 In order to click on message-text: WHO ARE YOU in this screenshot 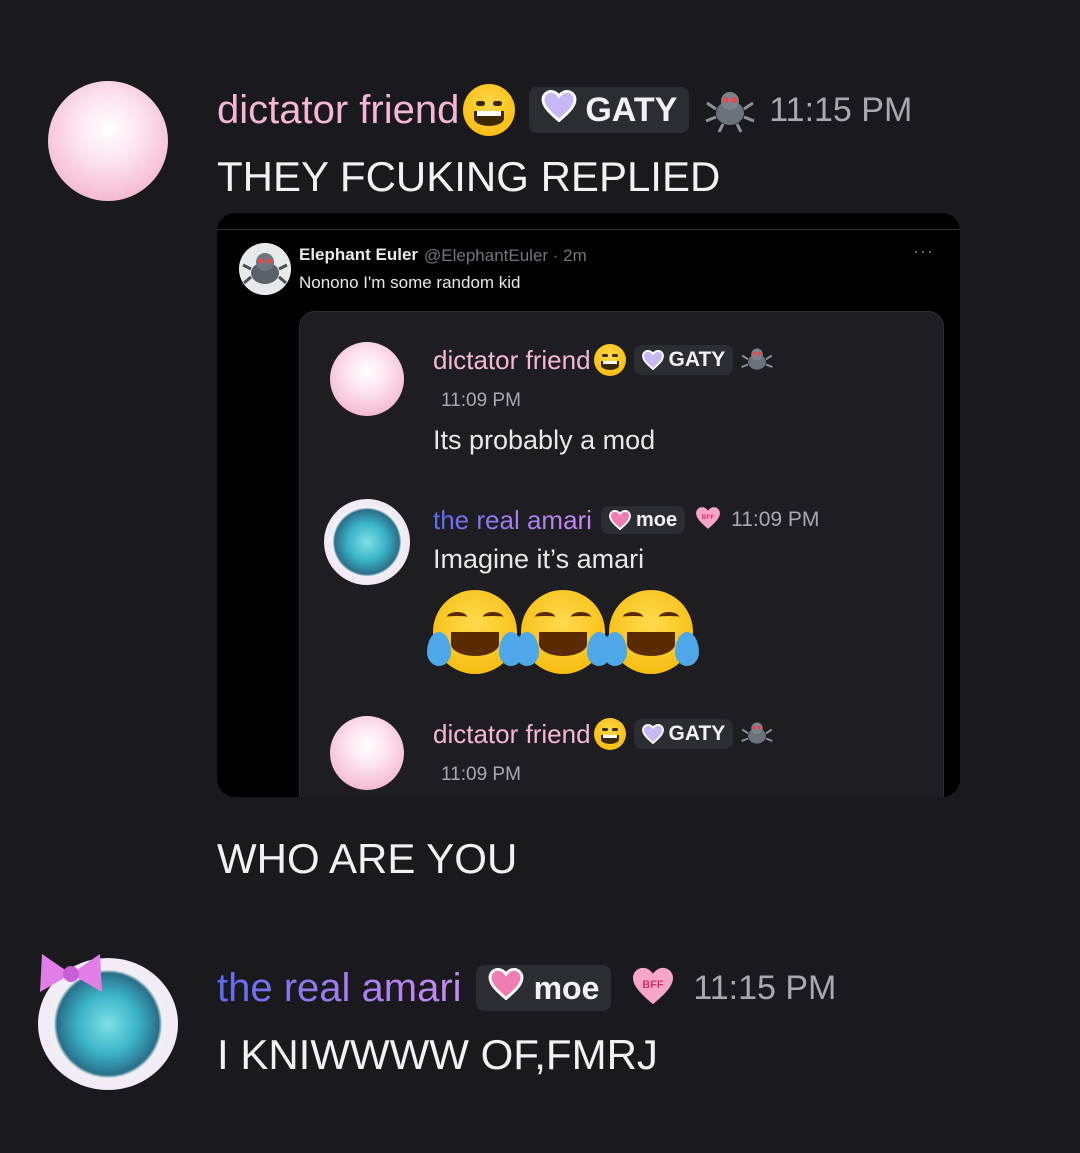, I will do `click(367, 858)`.